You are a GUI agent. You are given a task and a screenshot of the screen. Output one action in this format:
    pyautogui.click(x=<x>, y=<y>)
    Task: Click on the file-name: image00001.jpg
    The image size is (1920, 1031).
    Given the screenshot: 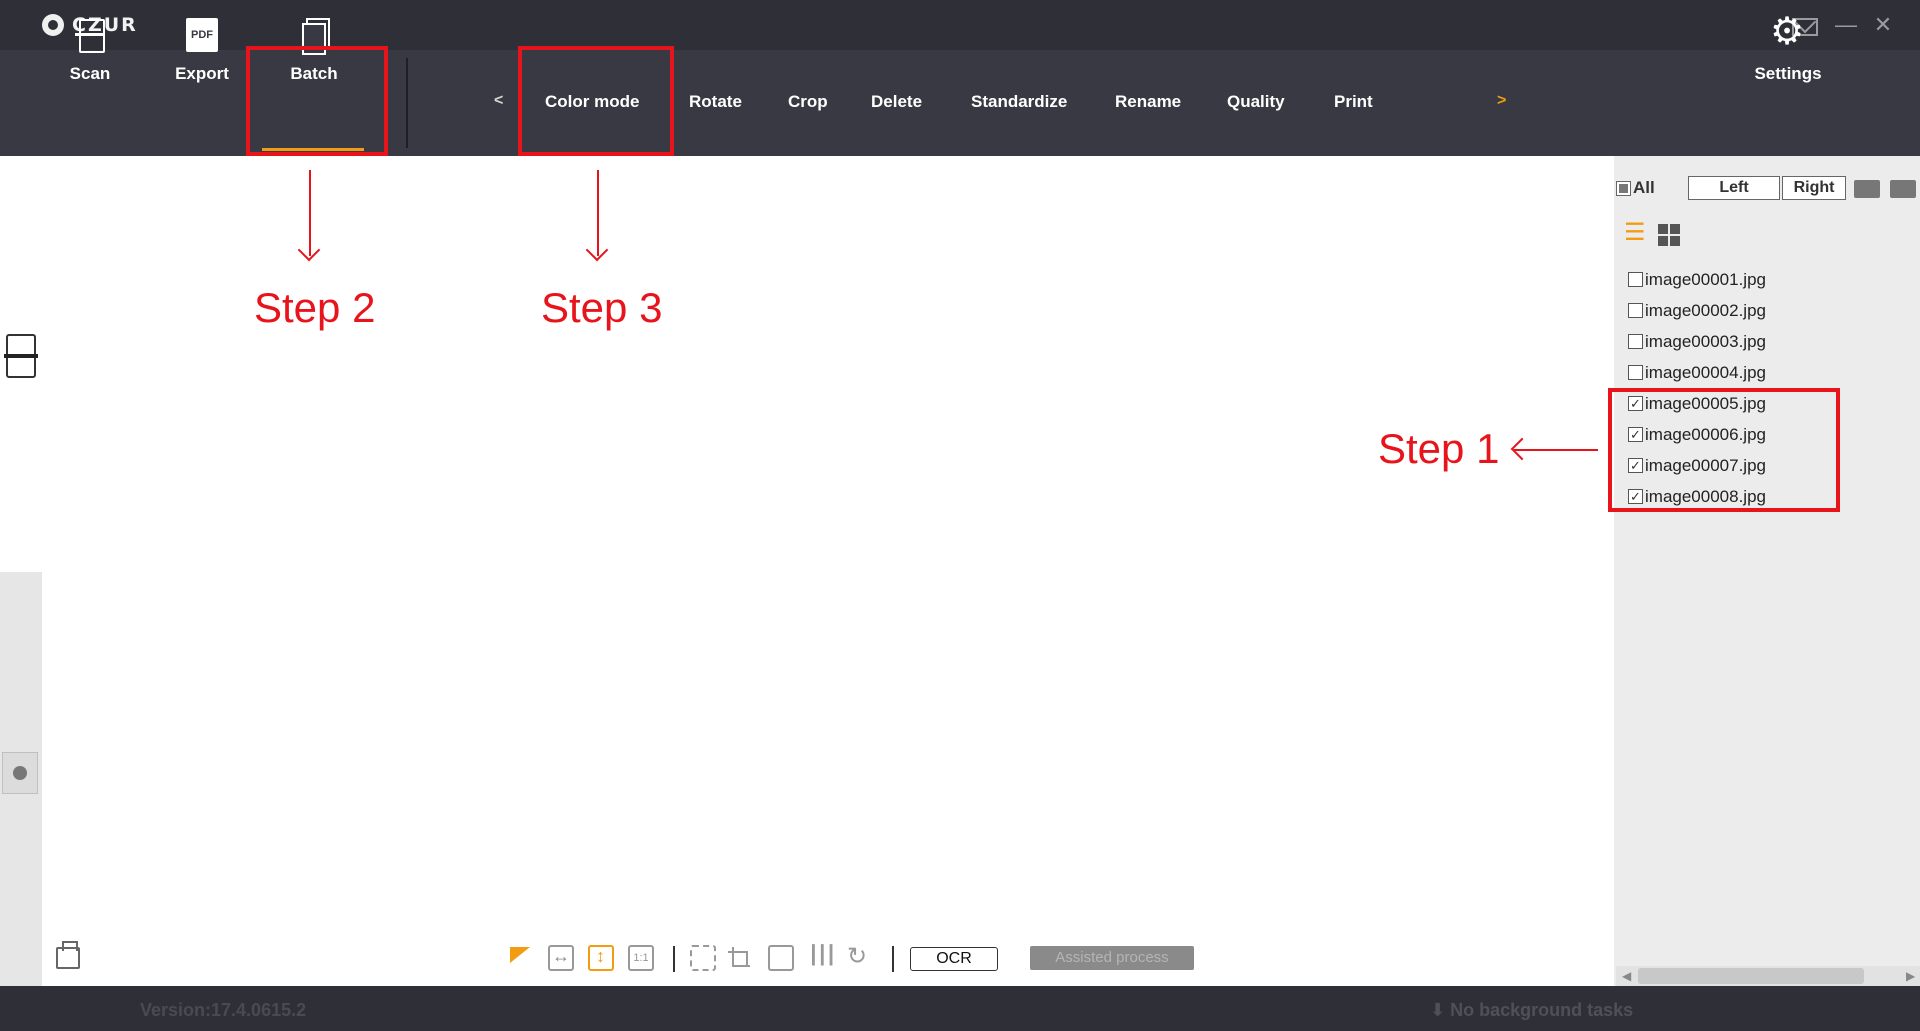 What is the action you would take?
    pyautogui.click(x=1705, y=279)
    